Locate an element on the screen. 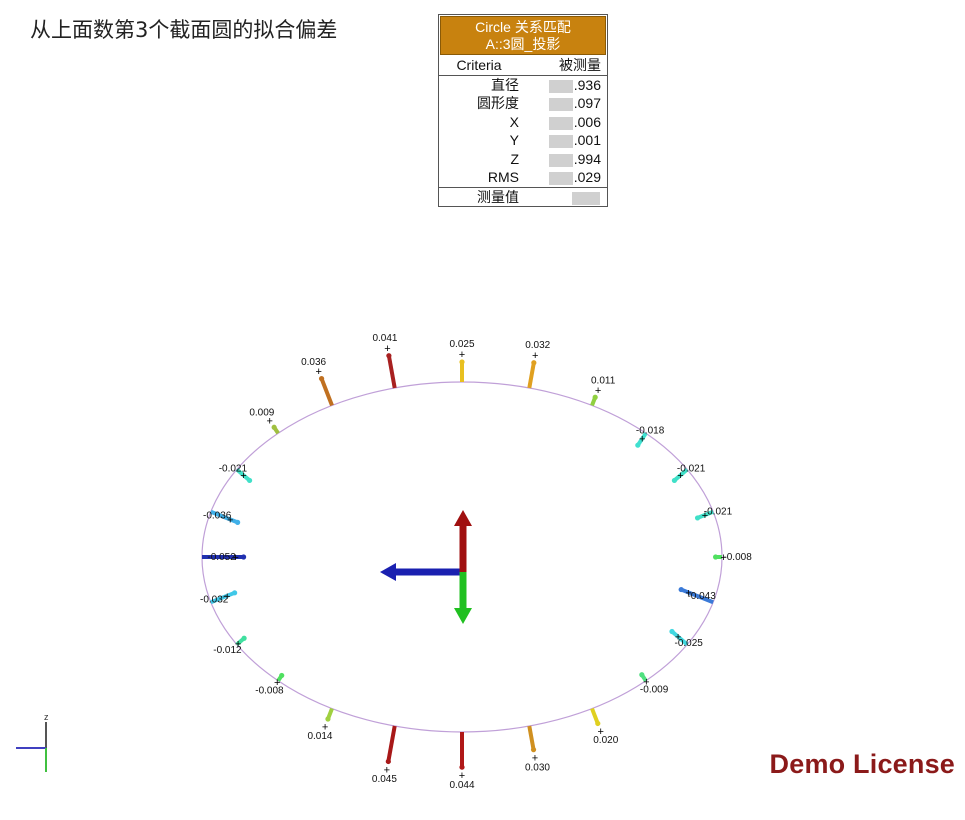  deviation-marker: +-0.043 is located at coordinates (697, 595).